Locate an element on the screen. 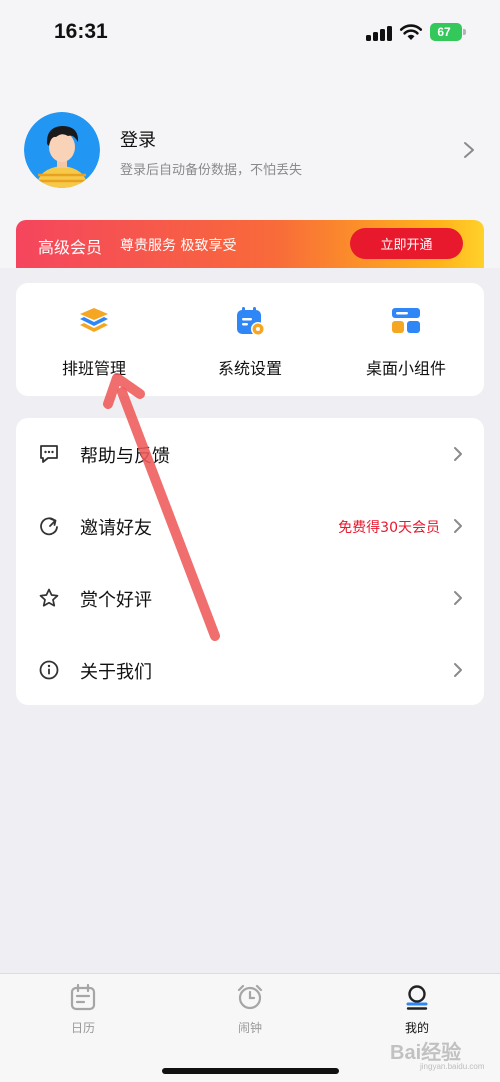  tab-label: 闹钟 is located at coordinates (249, 1028).